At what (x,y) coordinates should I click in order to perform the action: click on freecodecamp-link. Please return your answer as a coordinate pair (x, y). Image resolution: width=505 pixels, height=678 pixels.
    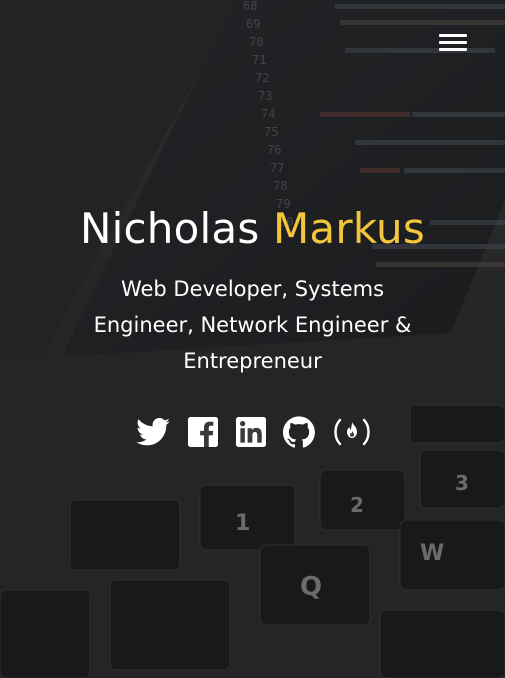
    Looking at the image, I should click on (352, 432).